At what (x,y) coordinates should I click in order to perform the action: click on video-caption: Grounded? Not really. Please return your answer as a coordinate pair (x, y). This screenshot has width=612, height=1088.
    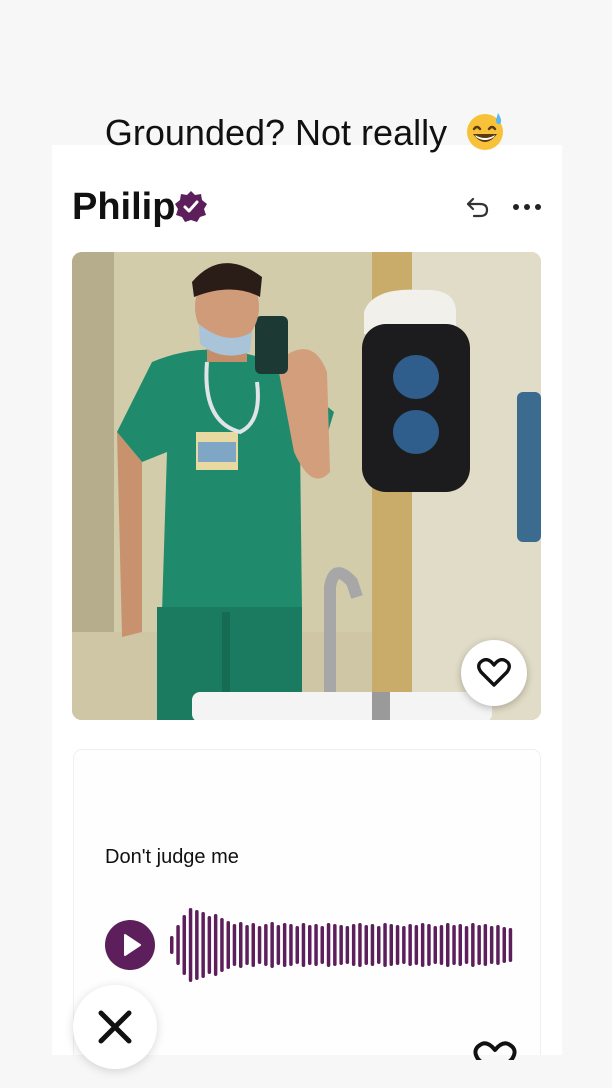
    Looking at the image, I should click on (306, 133).